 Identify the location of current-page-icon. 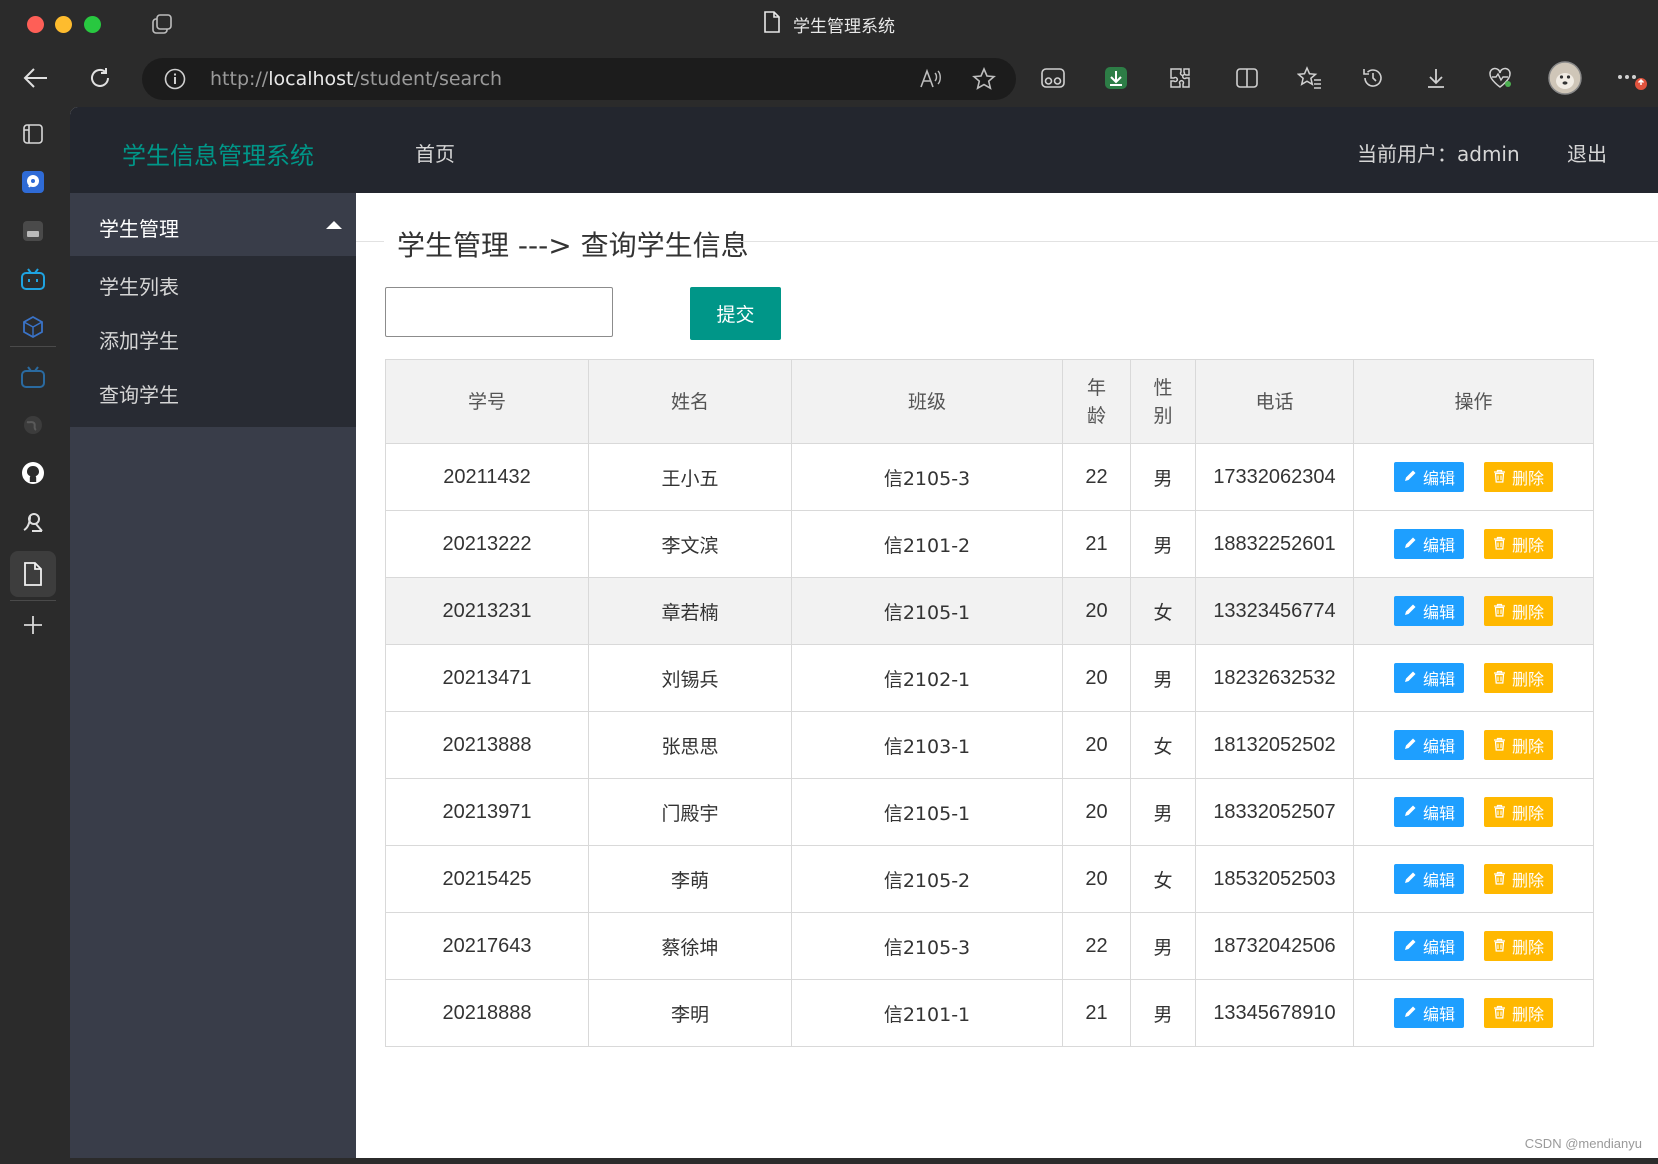
(33, 574).